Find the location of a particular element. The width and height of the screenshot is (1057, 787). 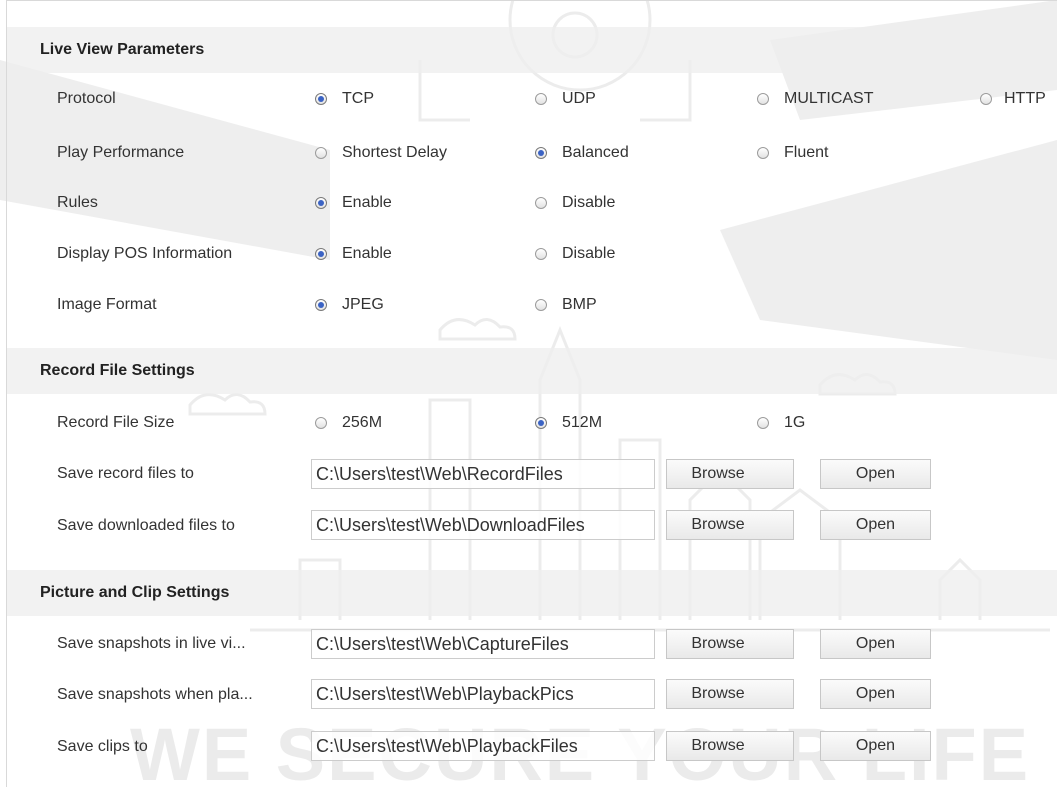

playback-pics-path-field is located at coordinates (483, 694).